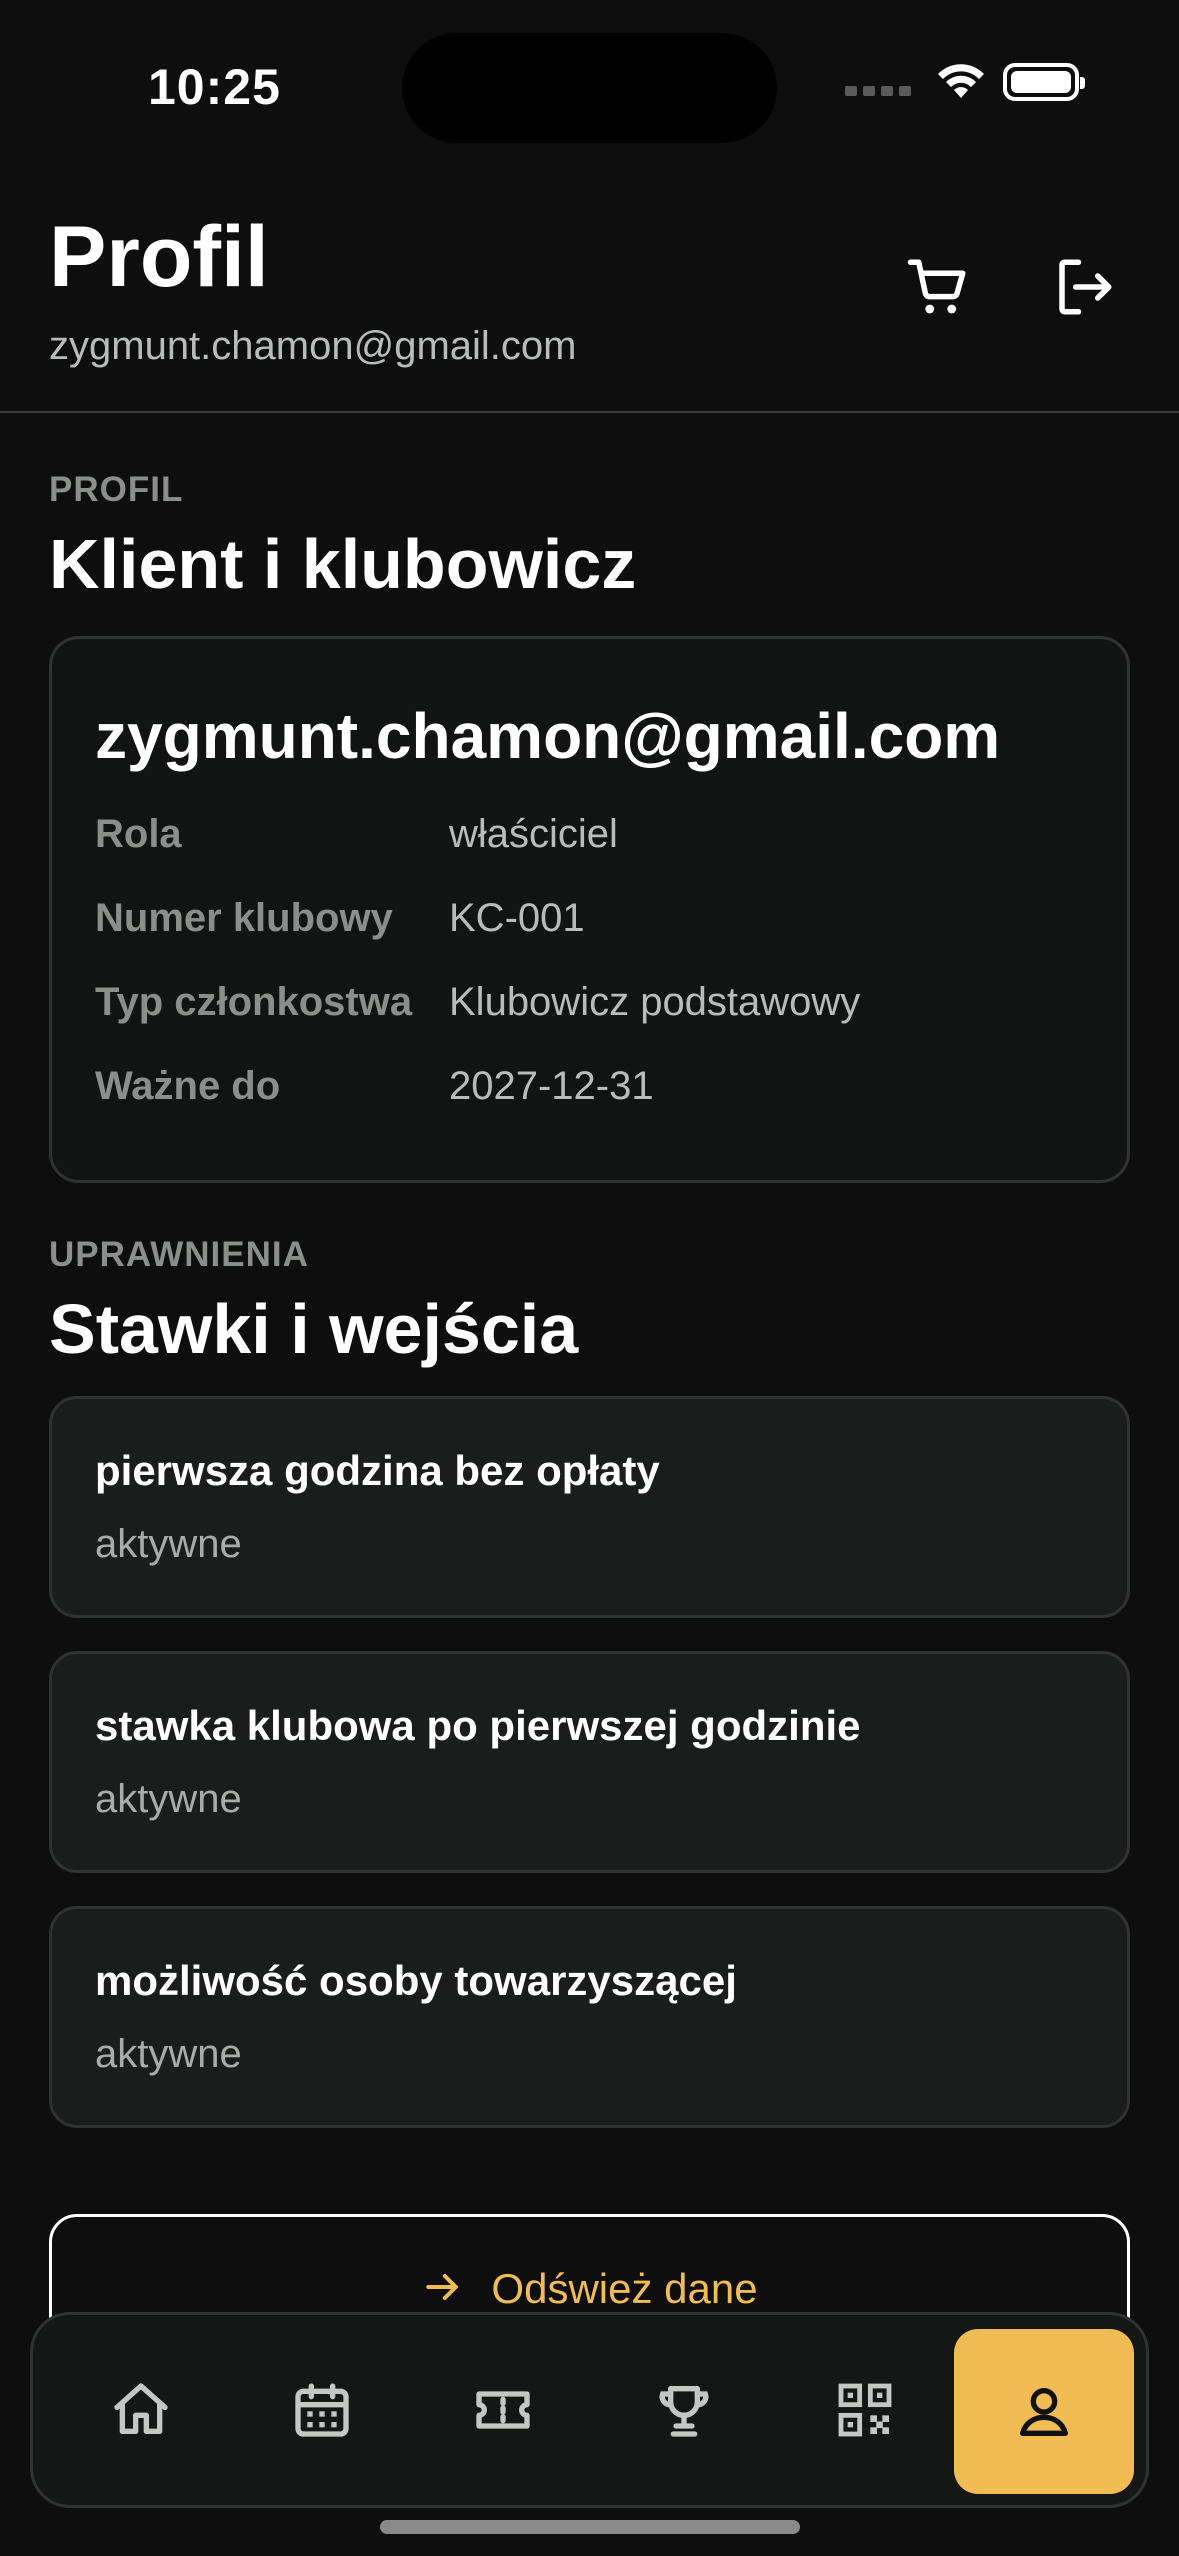 This screenshot has width=1179, height=2556. Describe the element at coordinates (478, 1725) in the screenshot. I see `permission-title: stawka klubowa po pierwszej godzinie` at that location.